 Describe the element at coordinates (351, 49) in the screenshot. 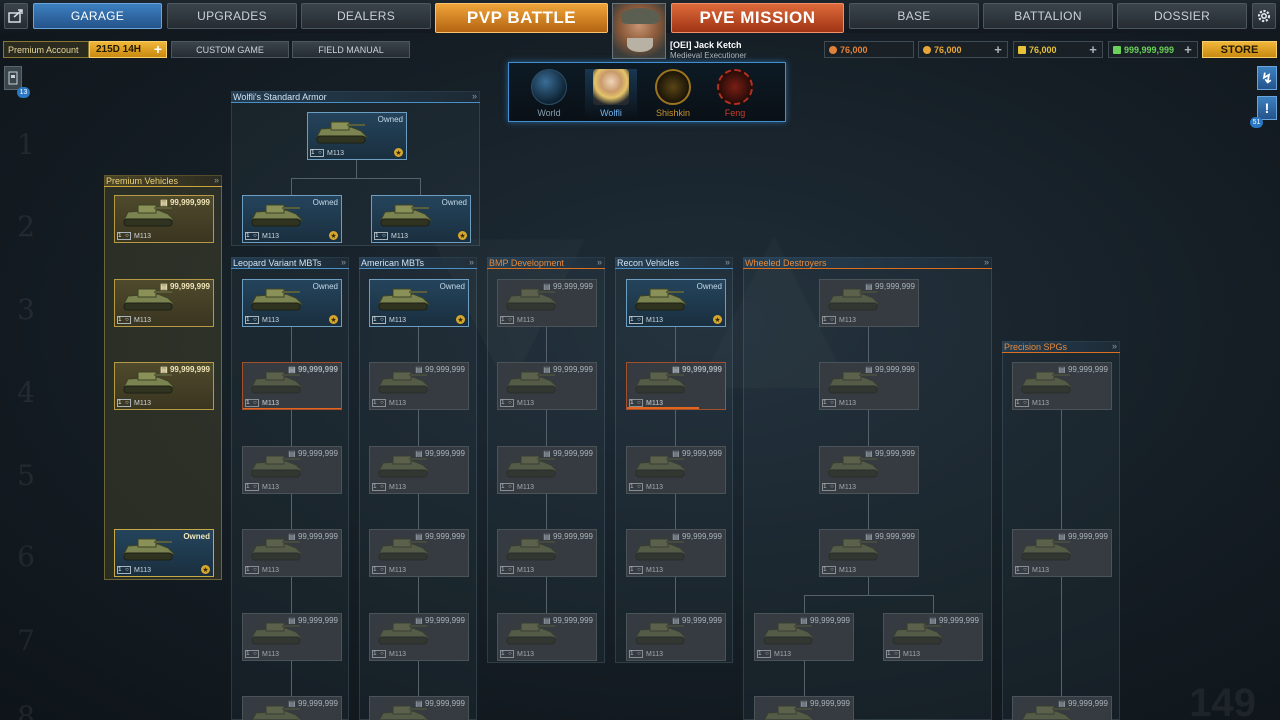

I see `field-manual-button: FIELD MANUAL` at that location.